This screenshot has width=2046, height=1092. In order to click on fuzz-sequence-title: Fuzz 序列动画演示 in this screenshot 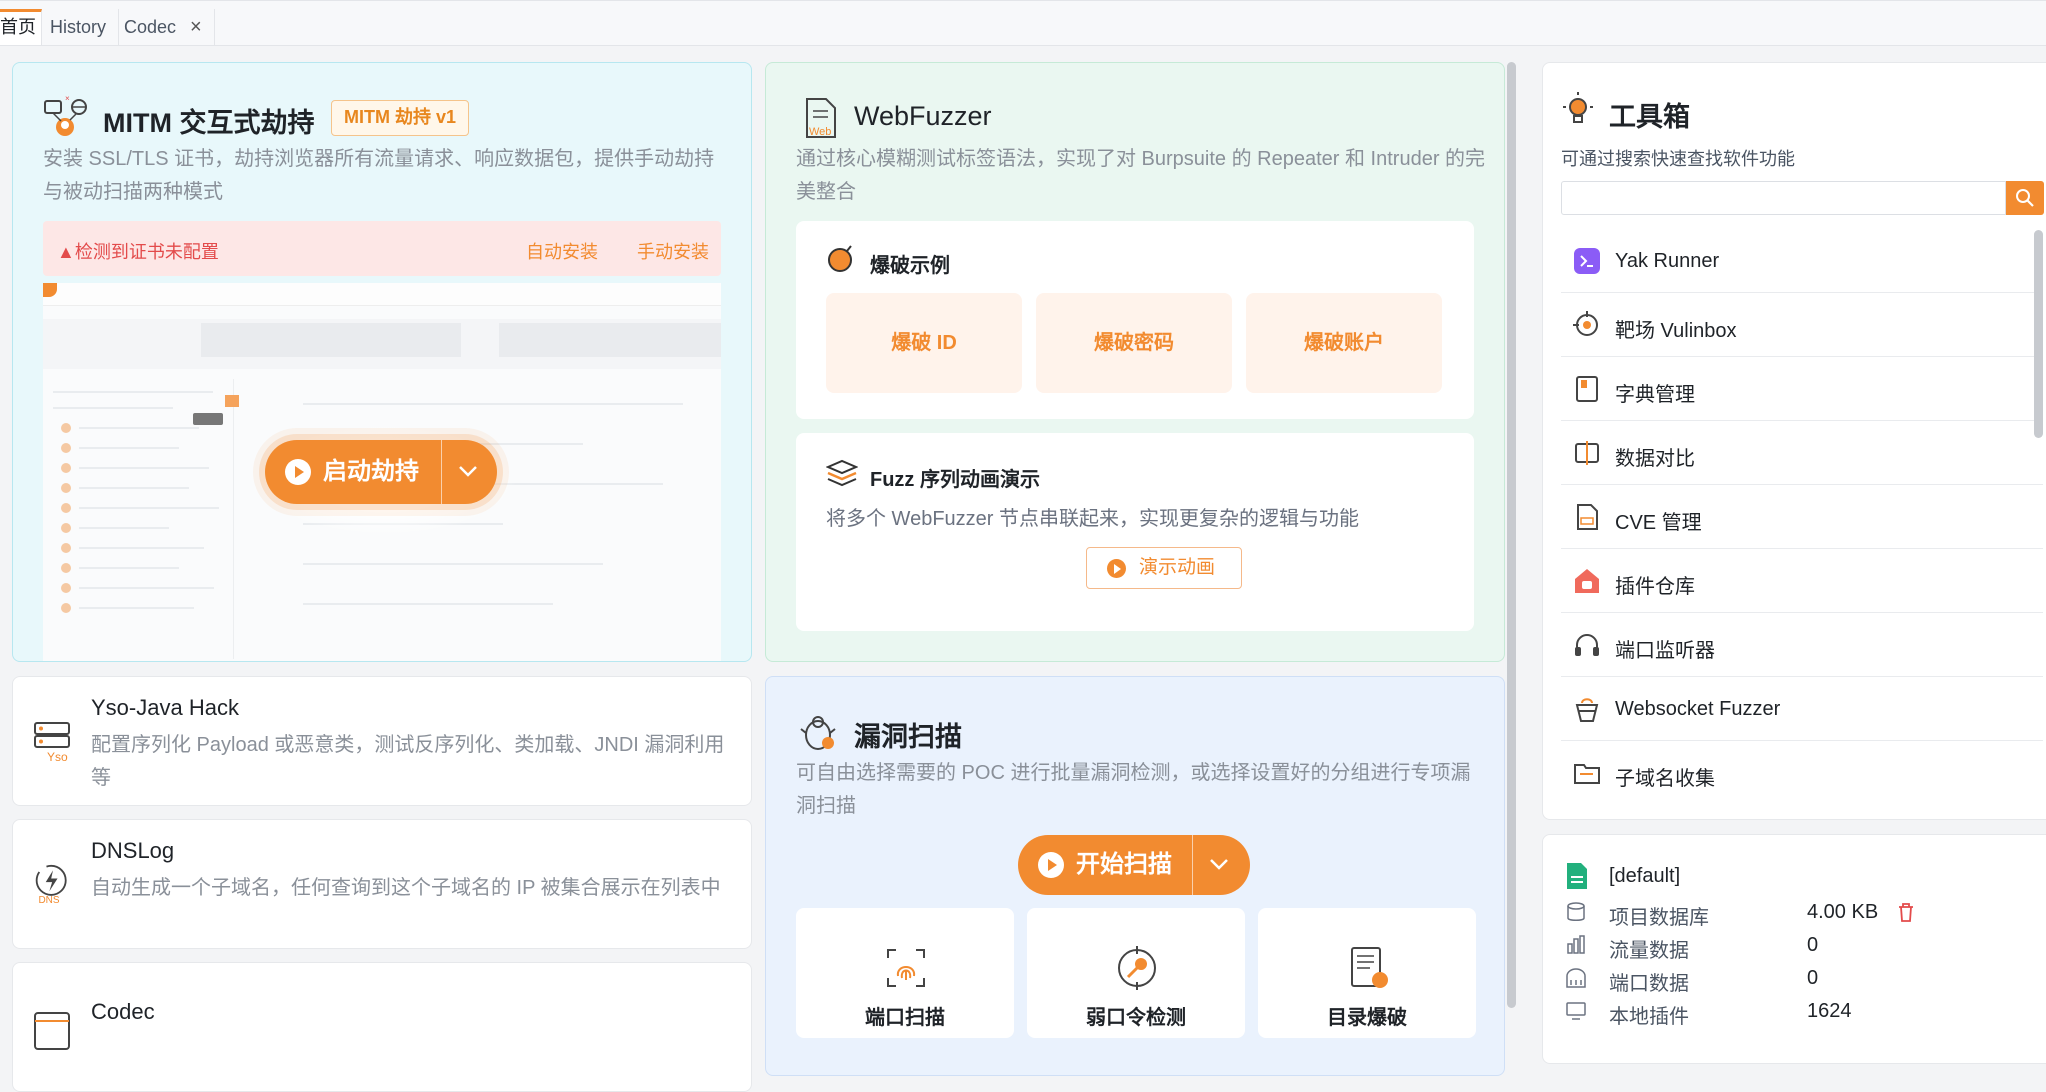, I will do `click(955, 480)`.